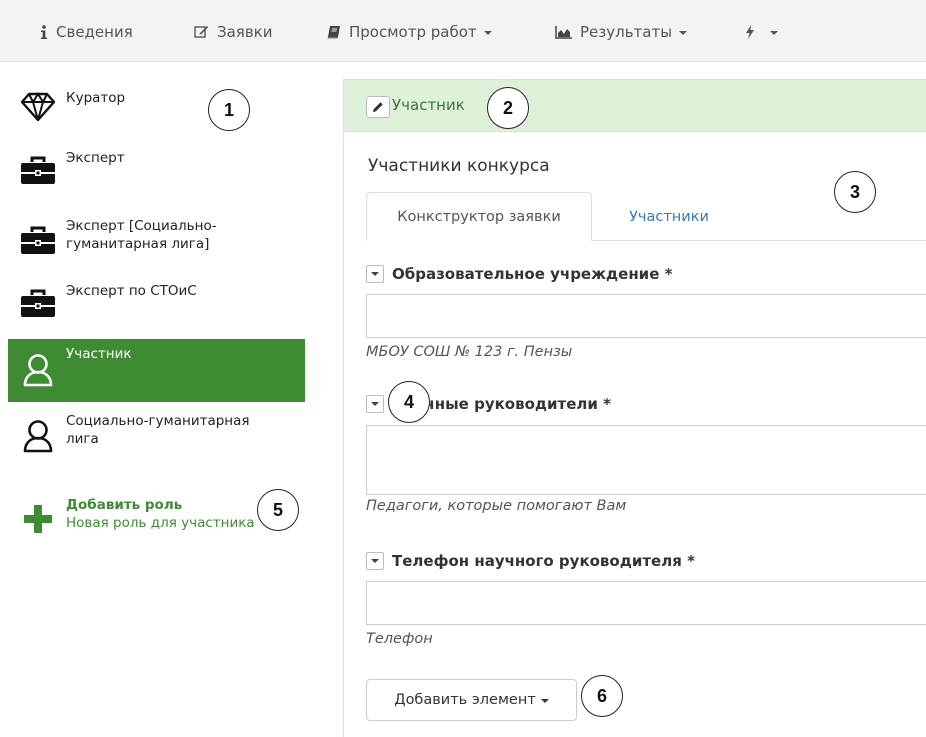 This screenshot has width=926, height=737. What do you see at coordinates (160, 523) in the screenshot?
I see `add-role-subtitle: Новая роль для участника` at bounding box center [160, 523].